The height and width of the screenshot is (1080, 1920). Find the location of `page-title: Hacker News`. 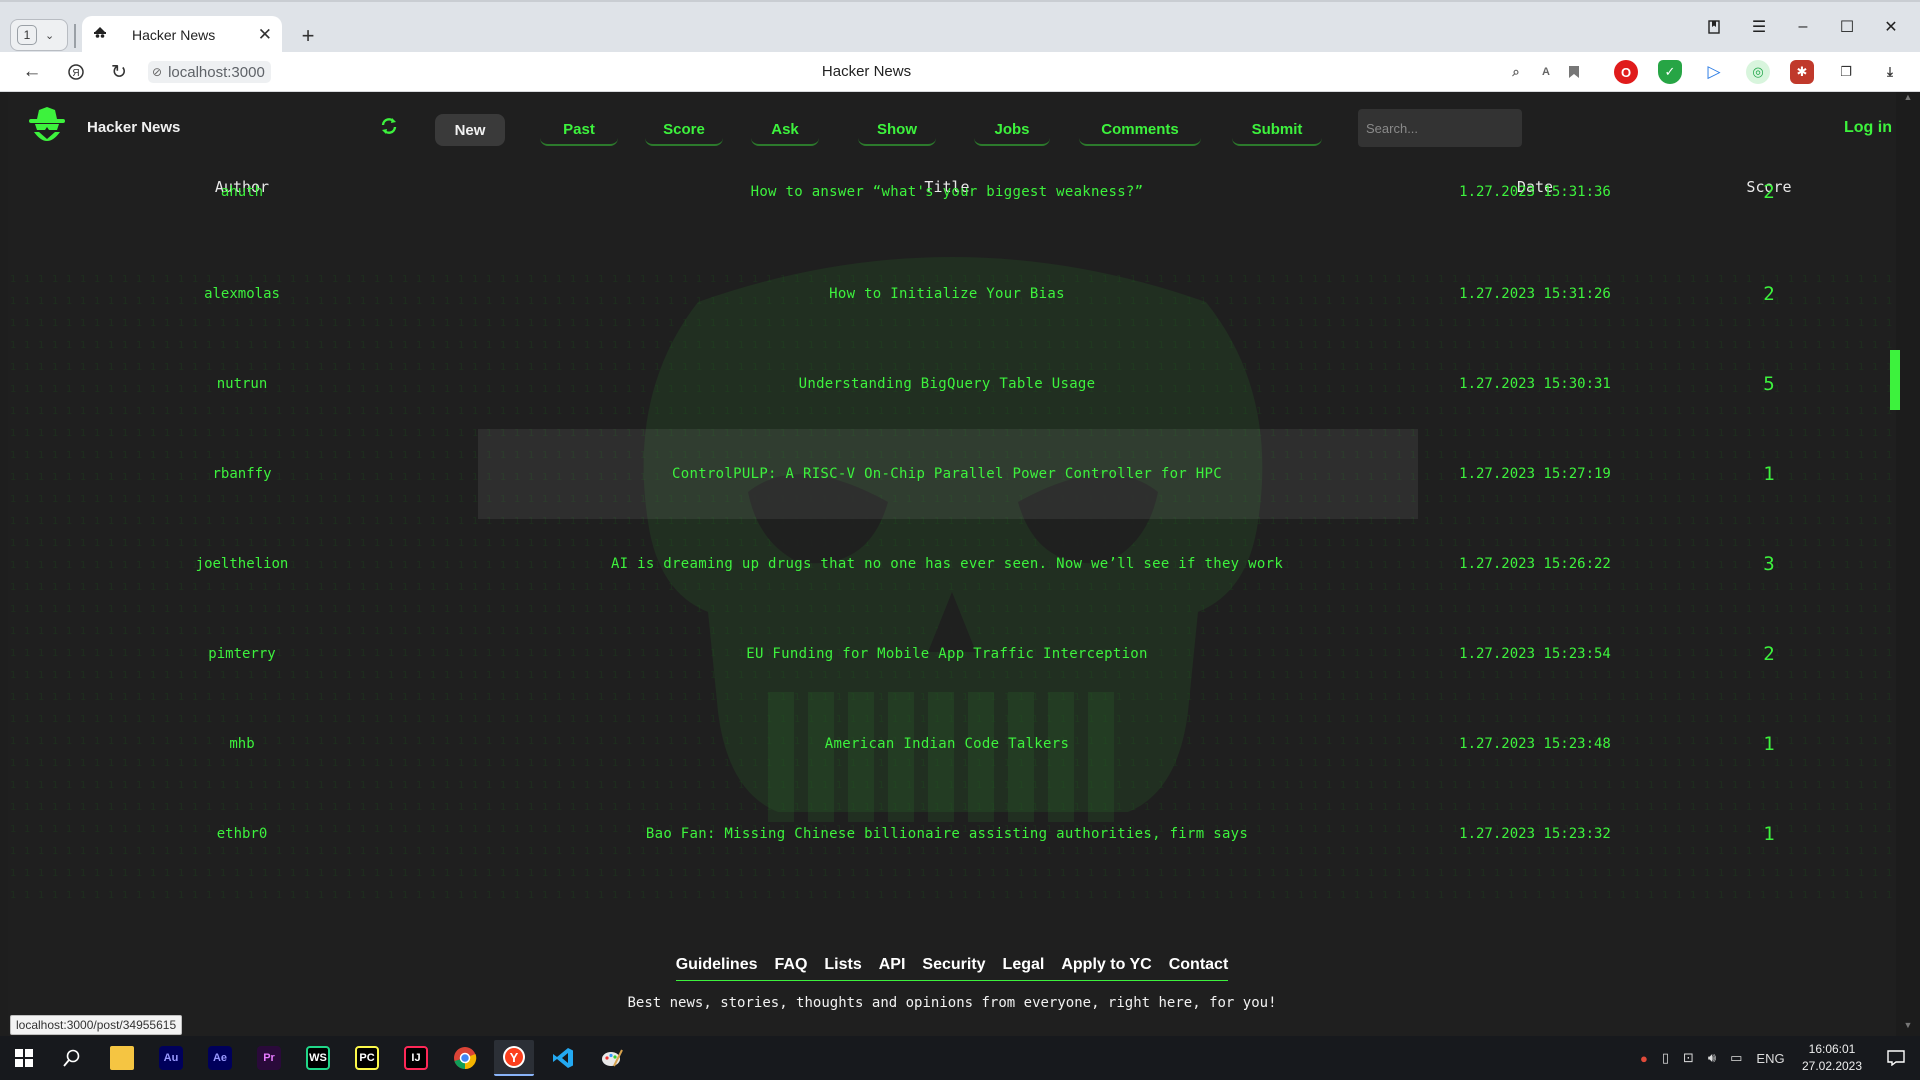

page-title: Hacker News is located at coordinates (866, 71).